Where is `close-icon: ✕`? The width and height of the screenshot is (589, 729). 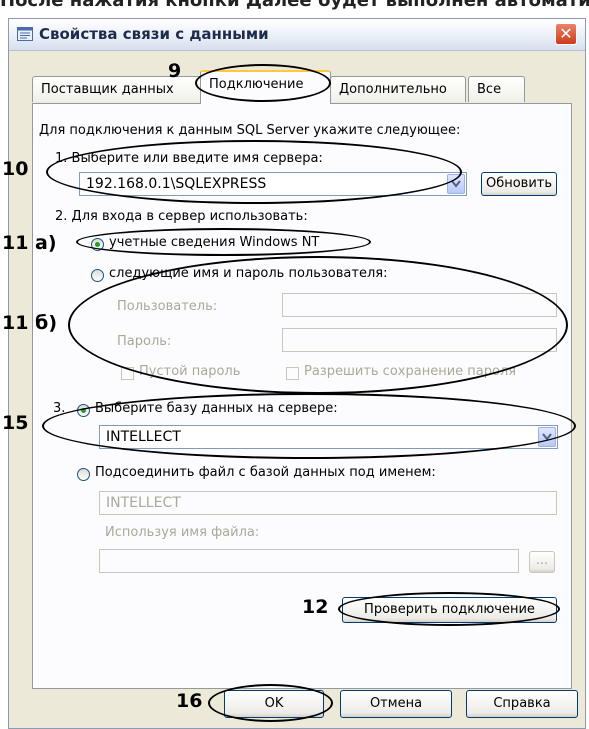
close-icon: ✕ is located at coordinates (566, 33).